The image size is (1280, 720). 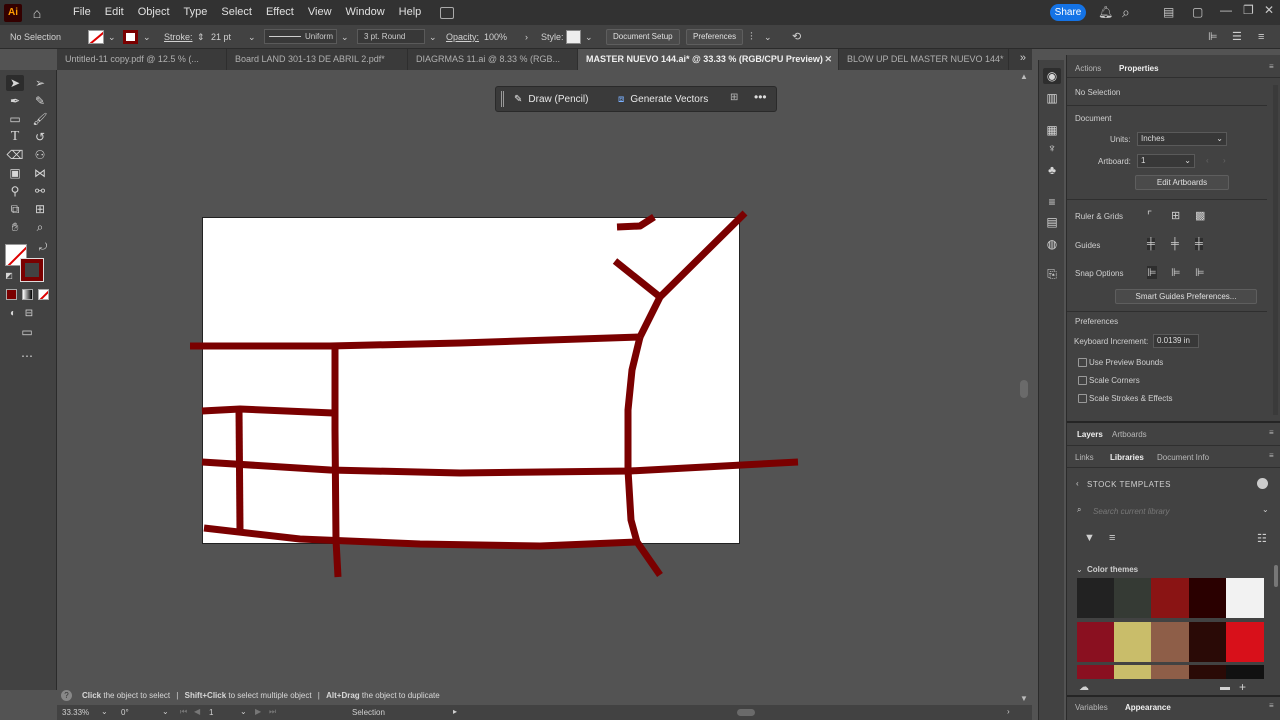 I want to click on screen-mode-icon: ⊟, so click(x=29, y=314).